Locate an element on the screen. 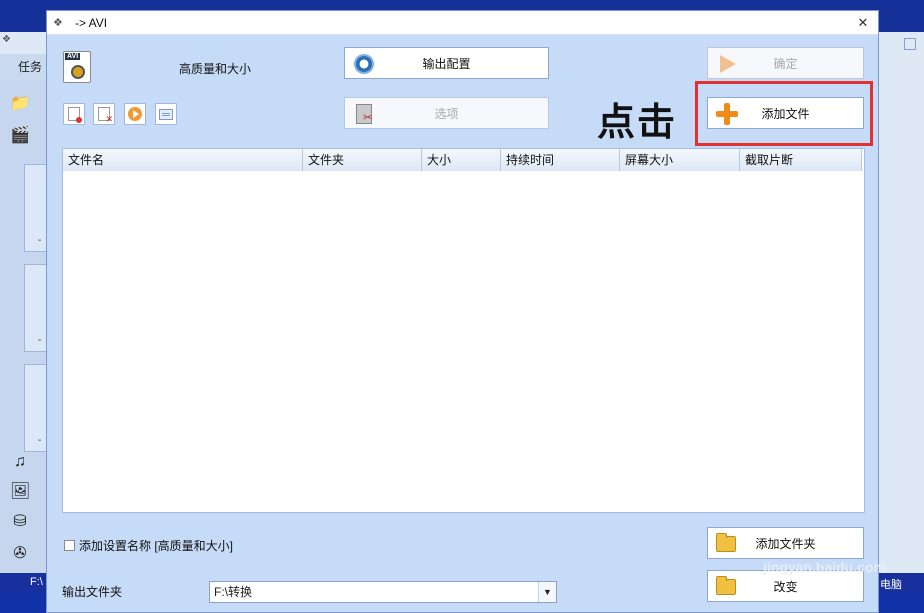 This screenshot has height=613, width=924. add-settings-name-checkbox is located at coordinates (69, 545).